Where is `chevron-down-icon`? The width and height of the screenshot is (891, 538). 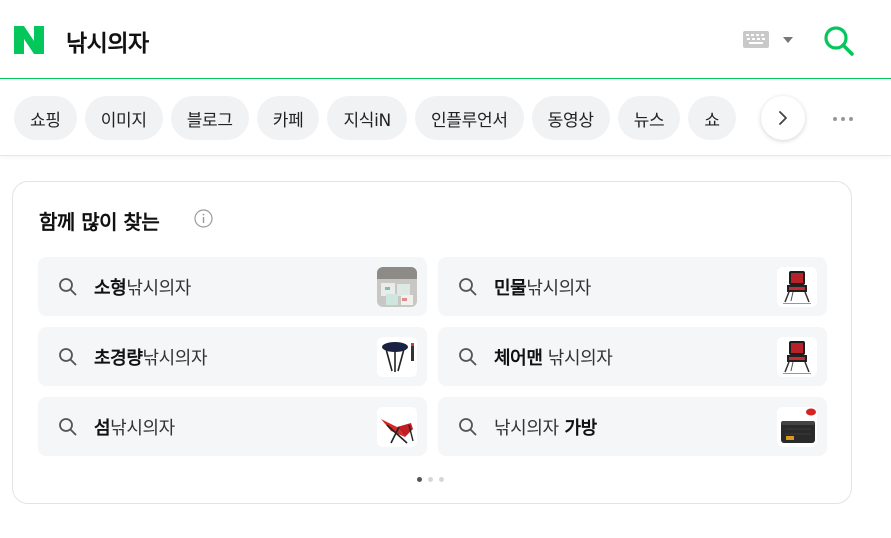
chevron-down-icon is located at coordinates (788, 40).